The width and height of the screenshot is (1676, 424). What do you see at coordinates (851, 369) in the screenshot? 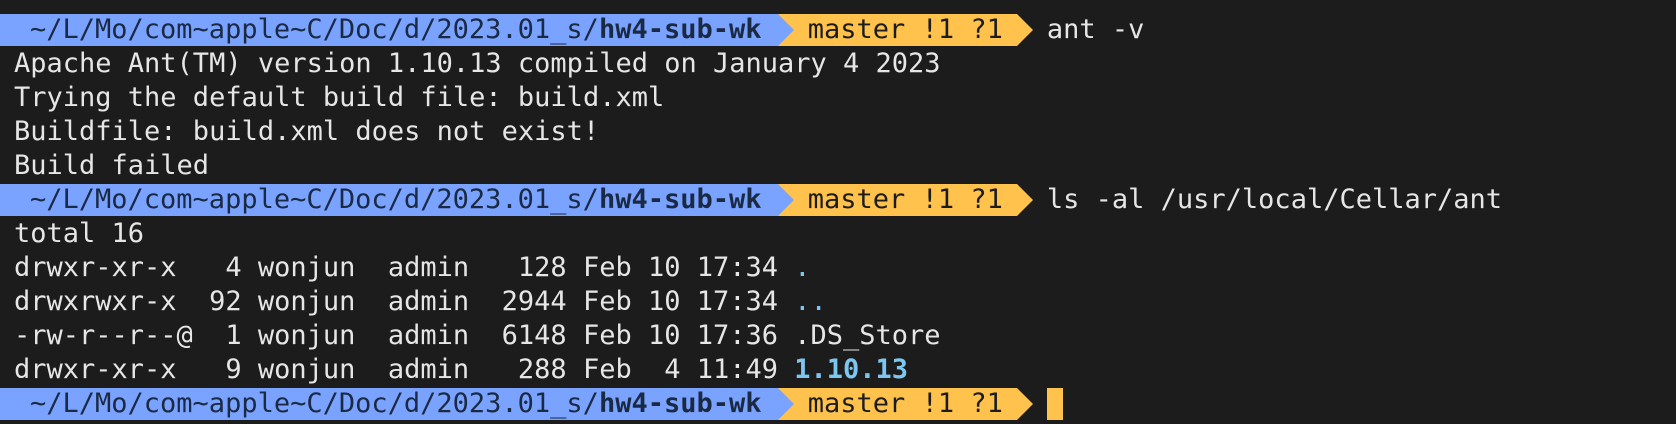
I see `ls-row-name: 1.10.13` at bounding box center [851, 369].